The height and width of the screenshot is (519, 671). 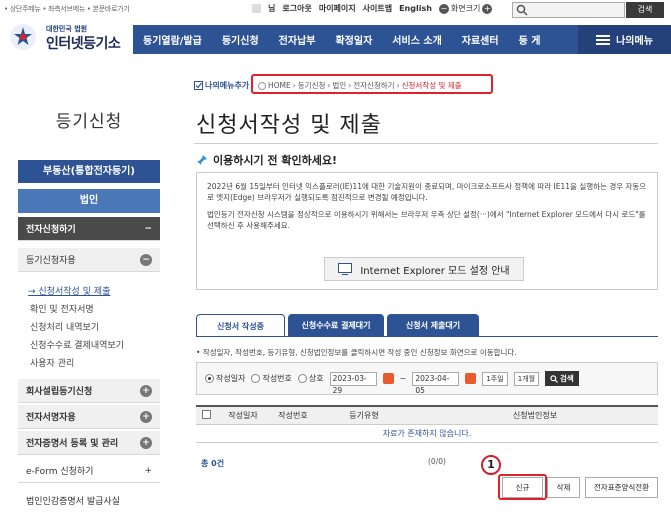 I want to click on hamburger-icon, so click(x=603, y=39).